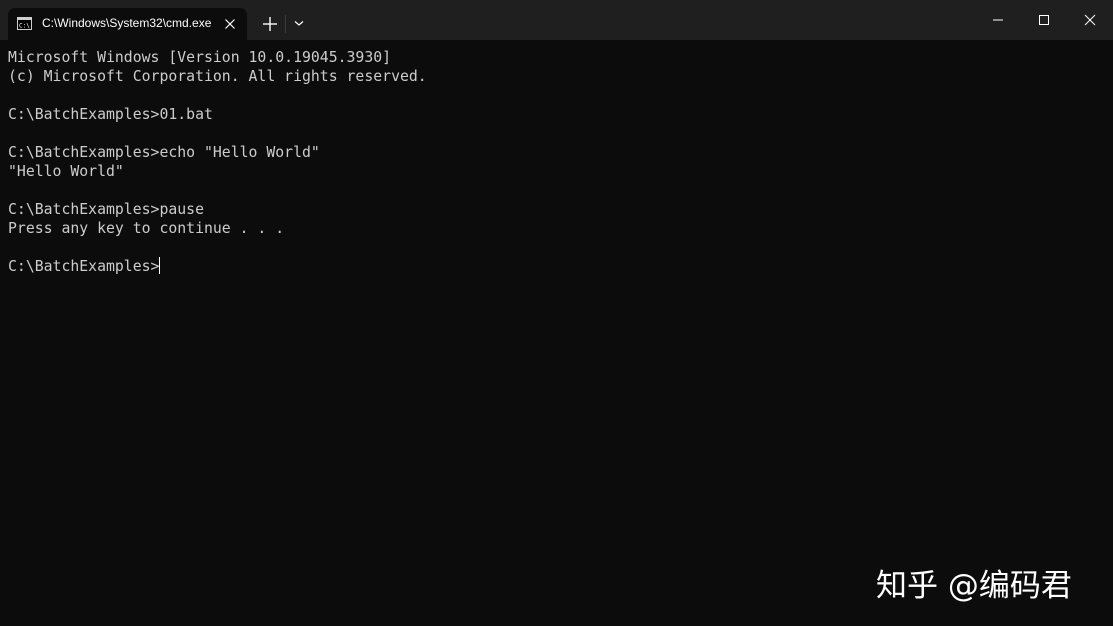 Image resolution: width=1113 pixels, height=626 pixels. I want to click on console-line: C:\BatchExamples>01.bat, so click(110, 114).